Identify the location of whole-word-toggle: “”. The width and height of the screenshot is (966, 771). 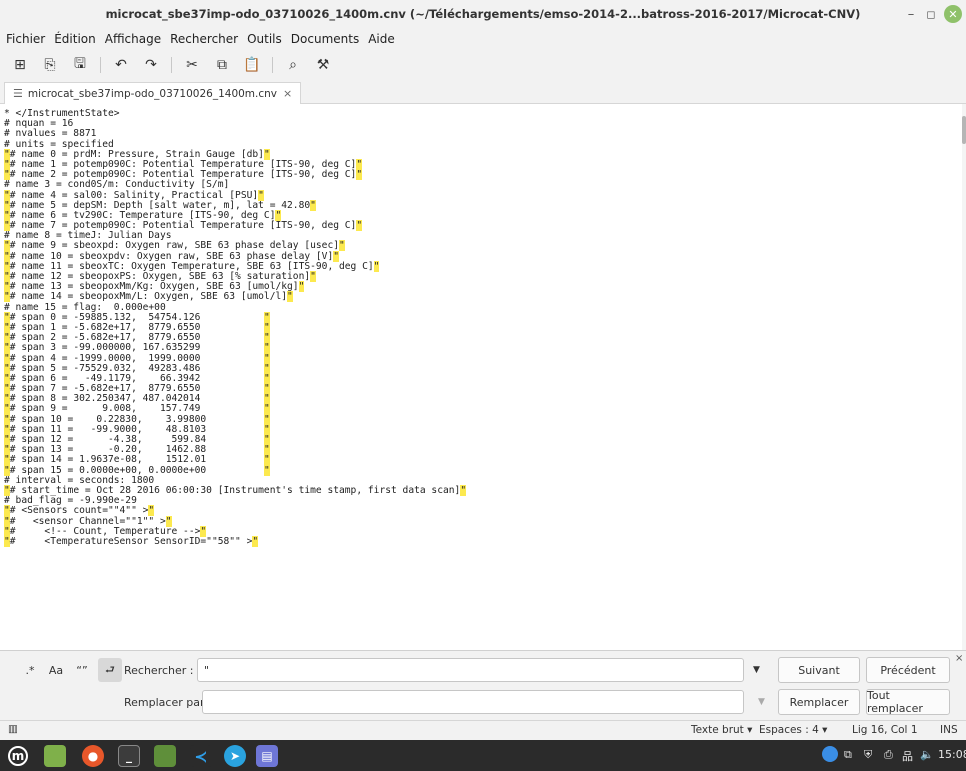
(82, 670).